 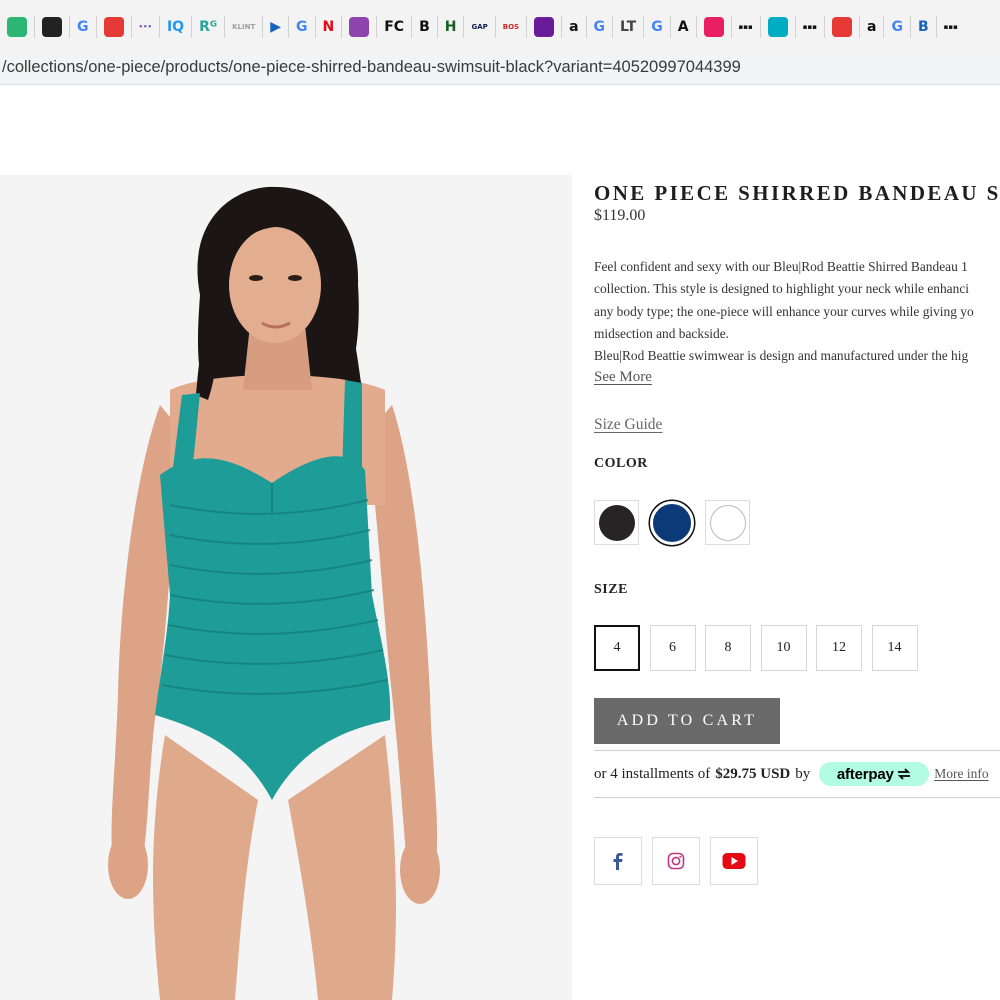 I want to click on lt-icon: LT, so click(x=628, y=27).